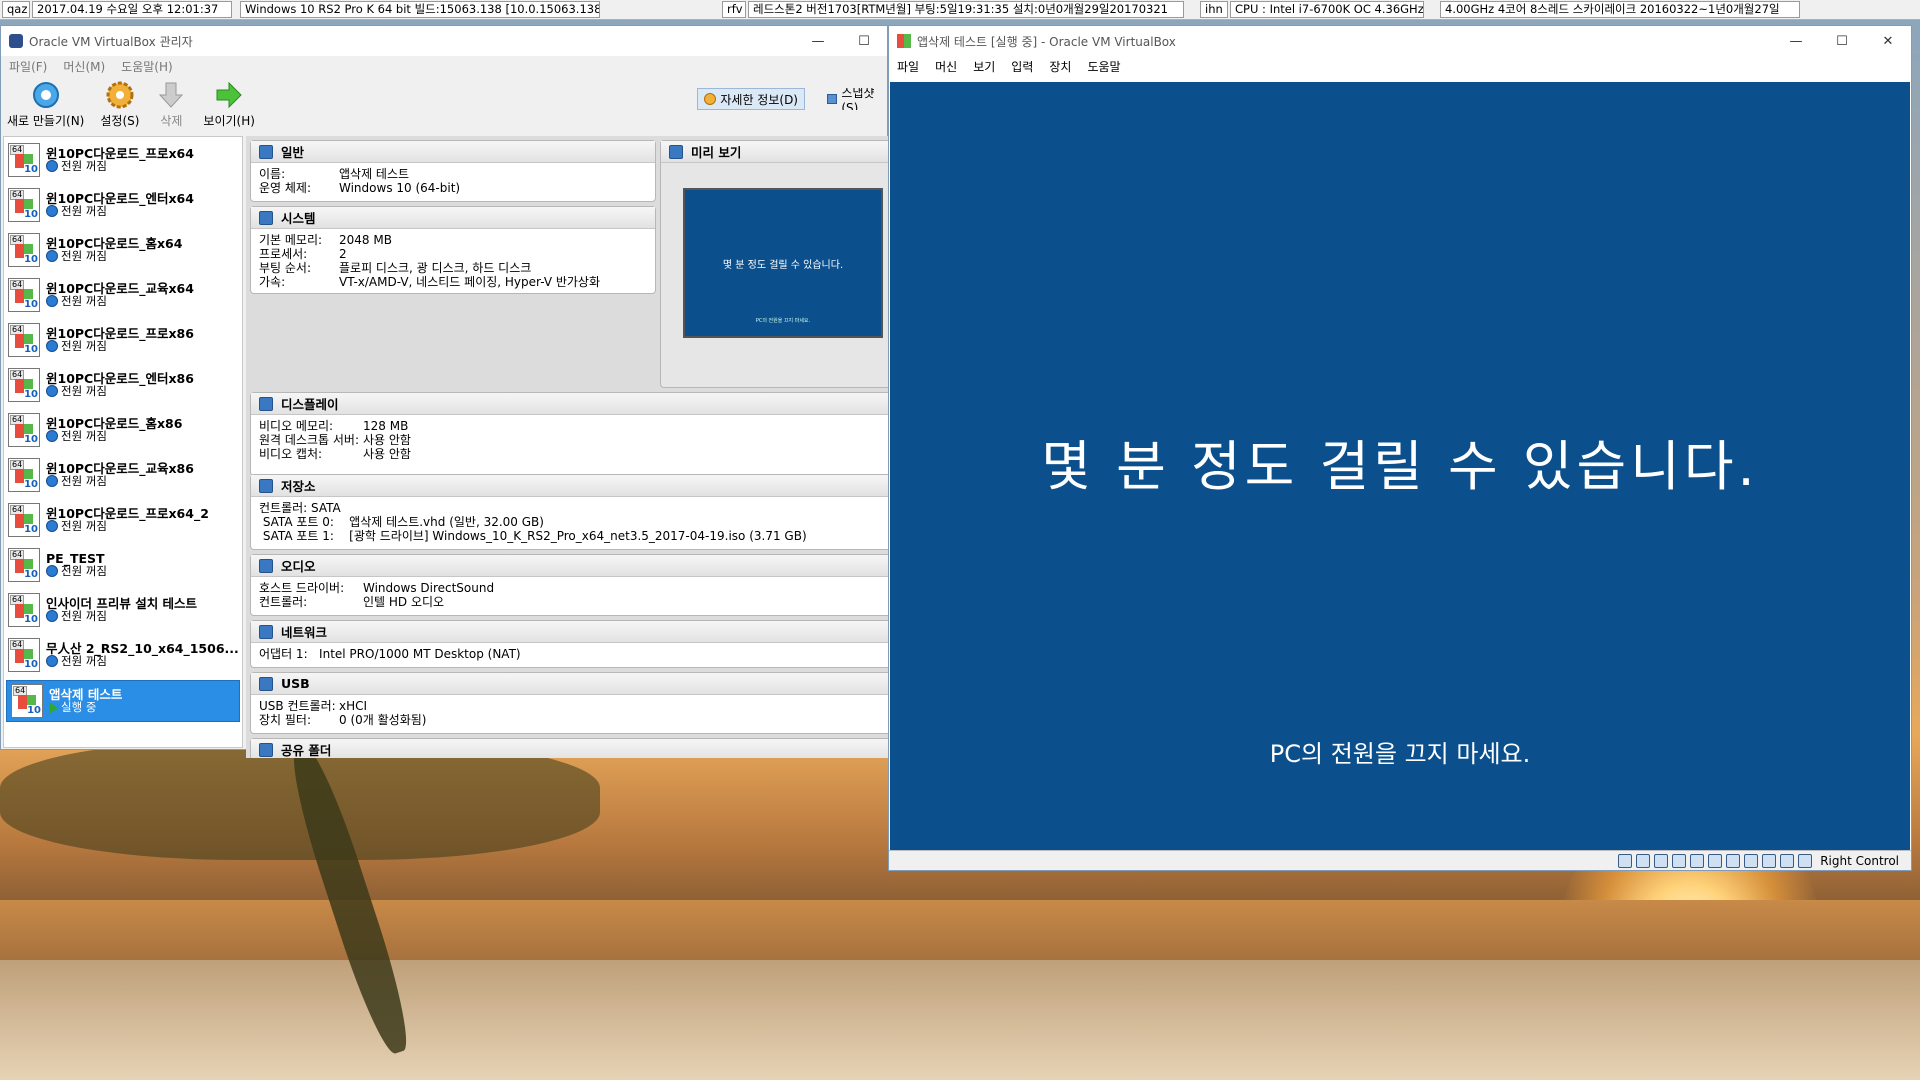  I want to click on manager-titlebar: Oracle VM VirtualBox 관리자 — ☐, so click(444, 41).